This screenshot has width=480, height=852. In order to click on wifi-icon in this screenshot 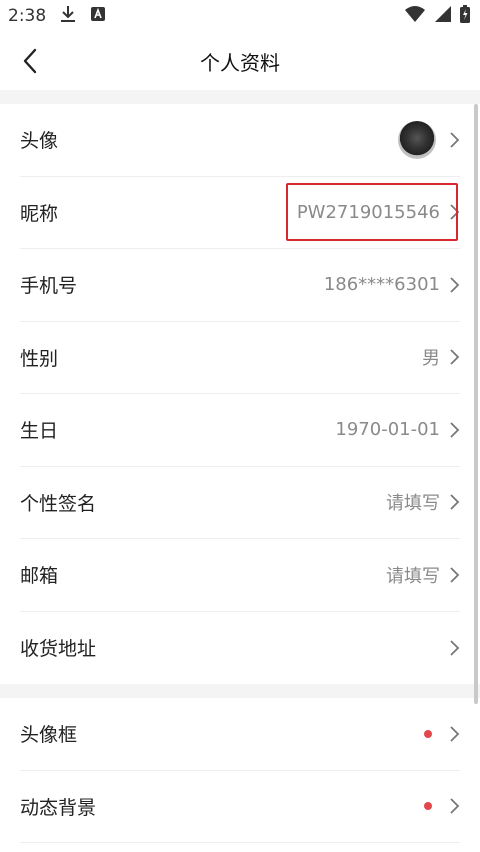, I will do `click(415, 16)`.